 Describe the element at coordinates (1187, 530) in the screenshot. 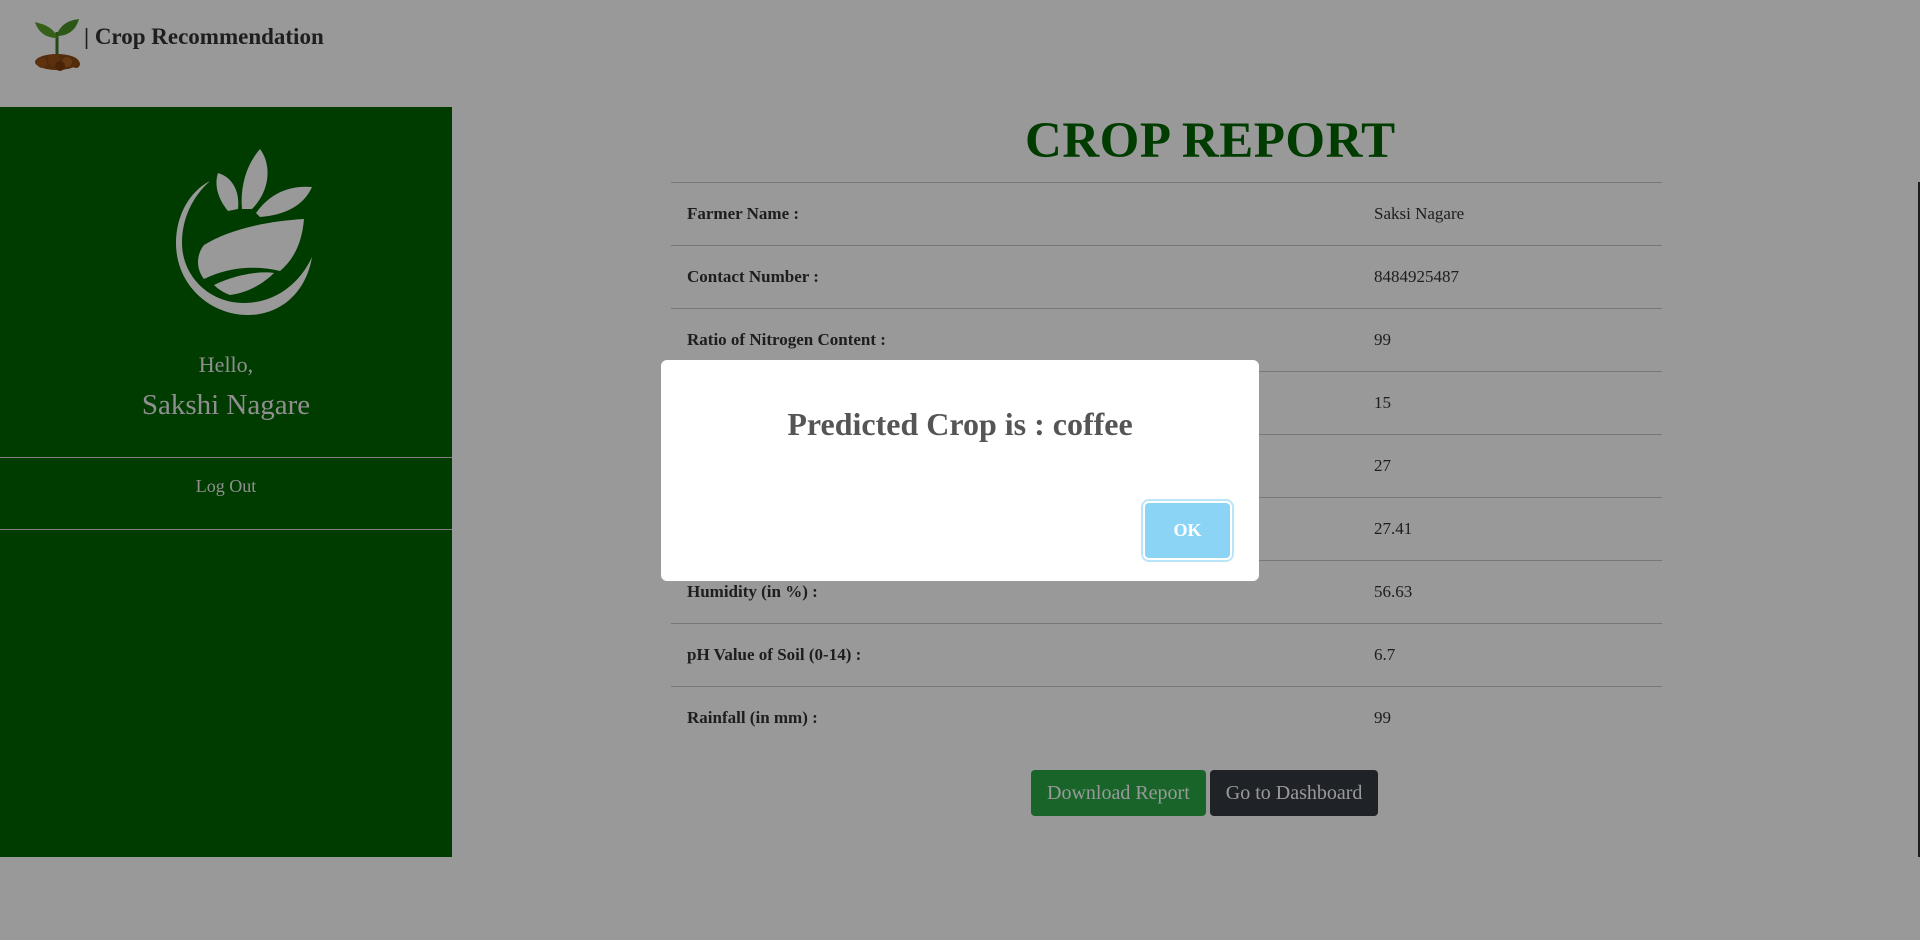

I see `ok-button: OK` at that location.